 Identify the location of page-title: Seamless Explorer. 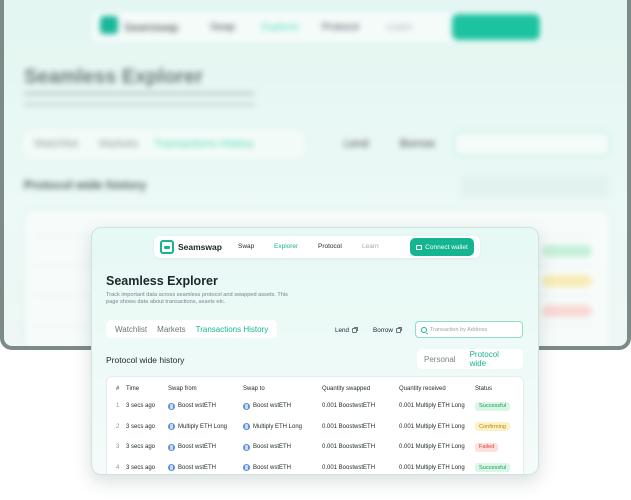
(162, 281).